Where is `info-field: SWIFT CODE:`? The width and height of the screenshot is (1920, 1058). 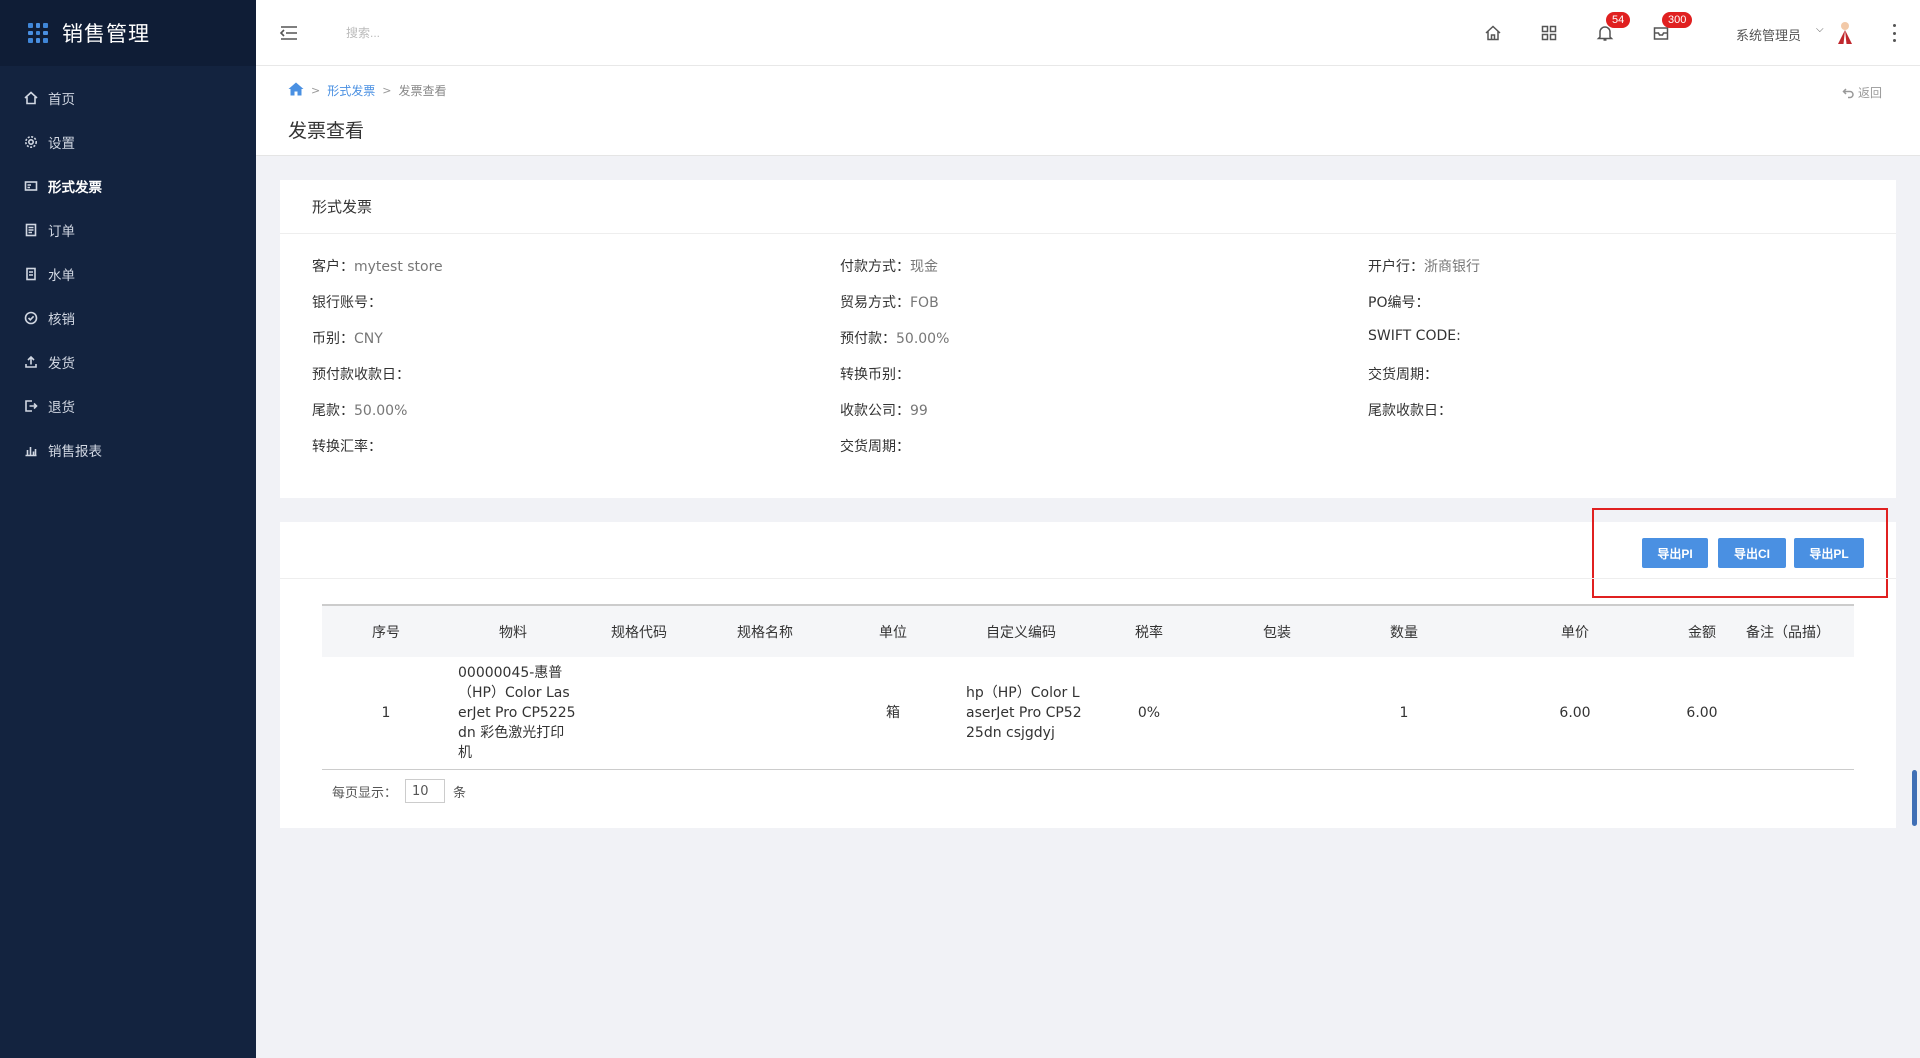
info-field: SWIFT CODE: is located at coordinates (1628, 338).